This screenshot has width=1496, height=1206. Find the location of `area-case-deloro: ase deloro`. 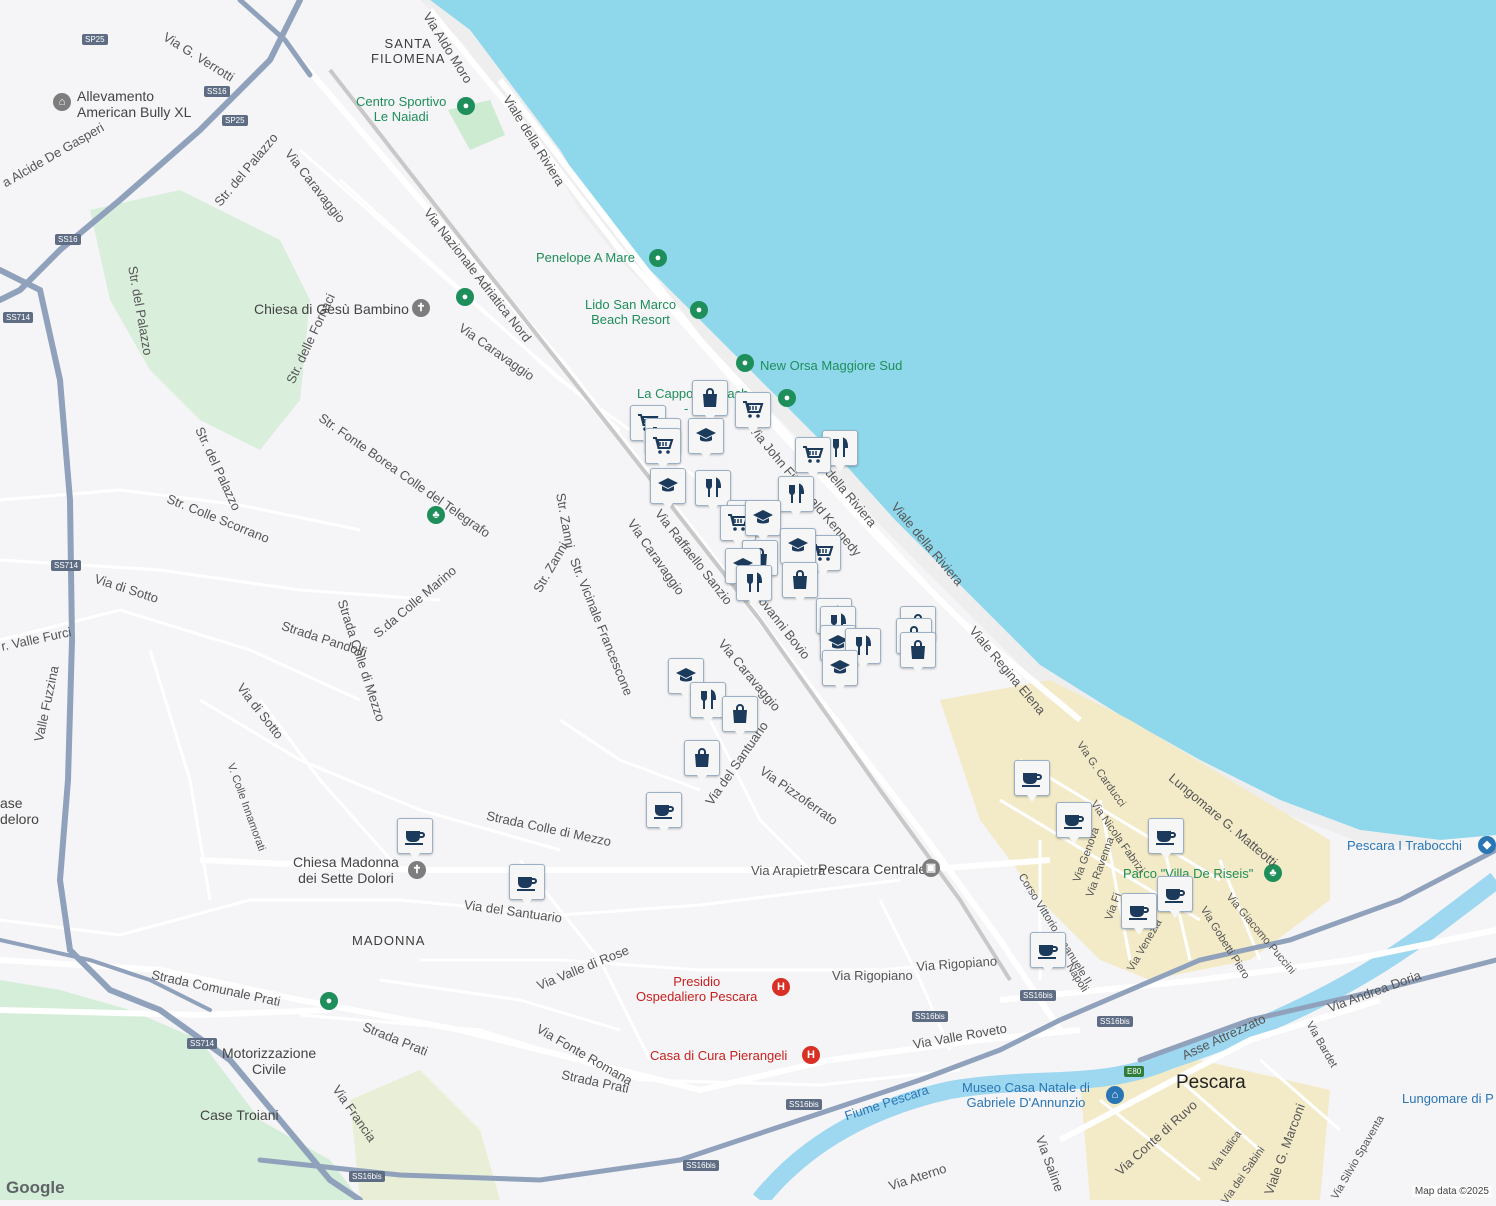

area-case-deloro: ase deloro is located at coordinates (19, 811).